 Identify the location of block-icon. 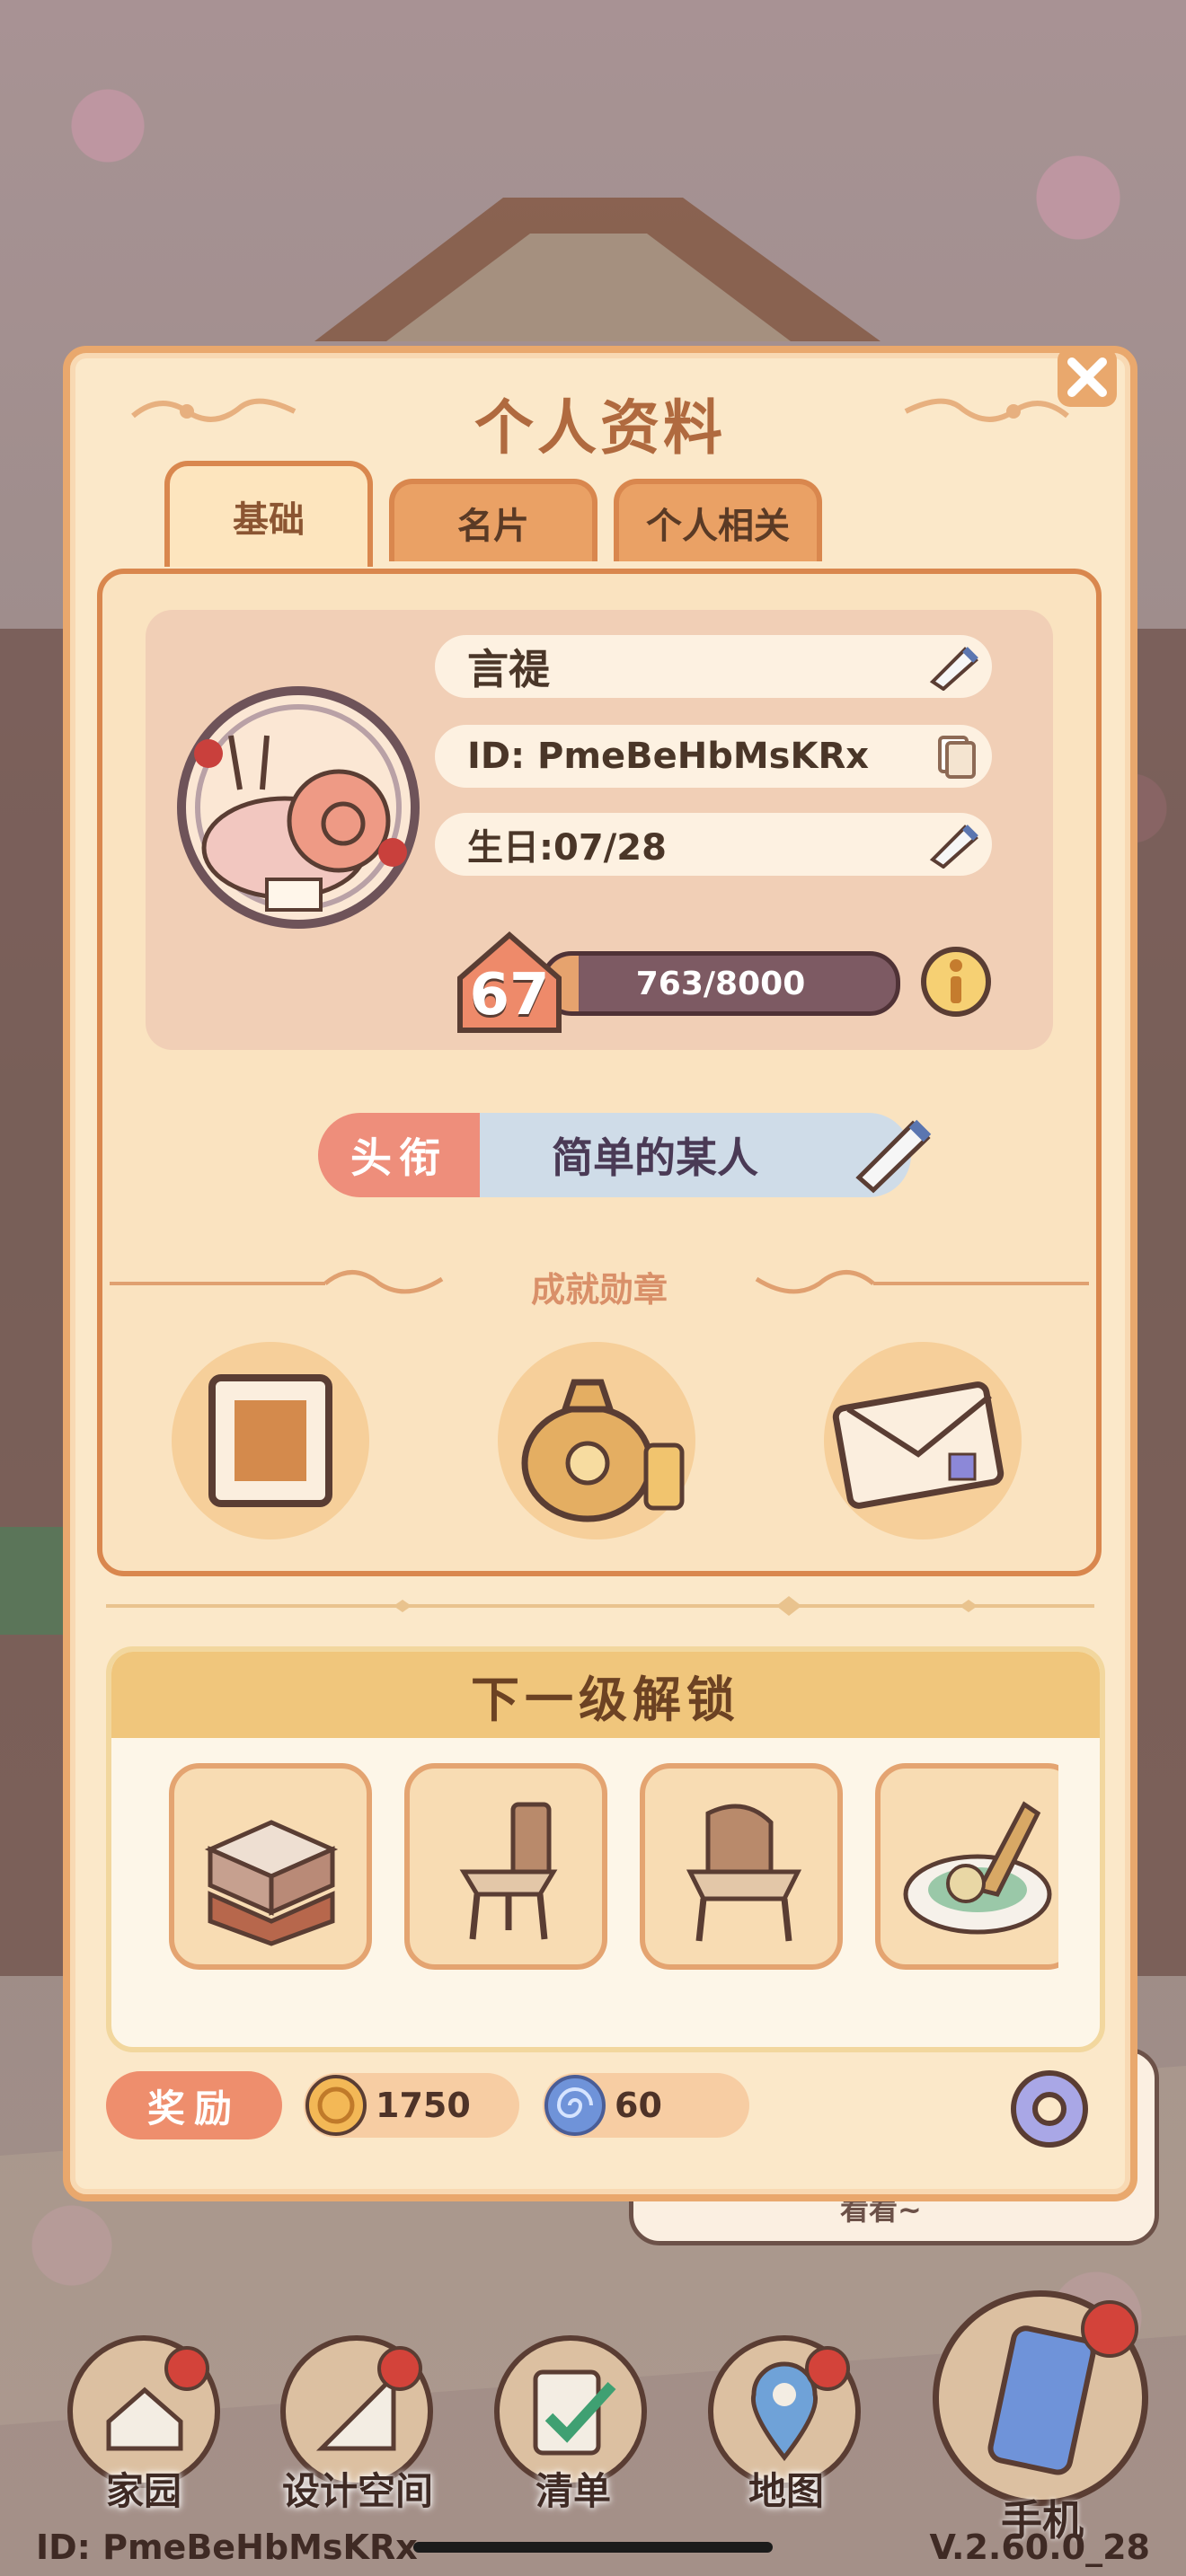
(271, 1883).